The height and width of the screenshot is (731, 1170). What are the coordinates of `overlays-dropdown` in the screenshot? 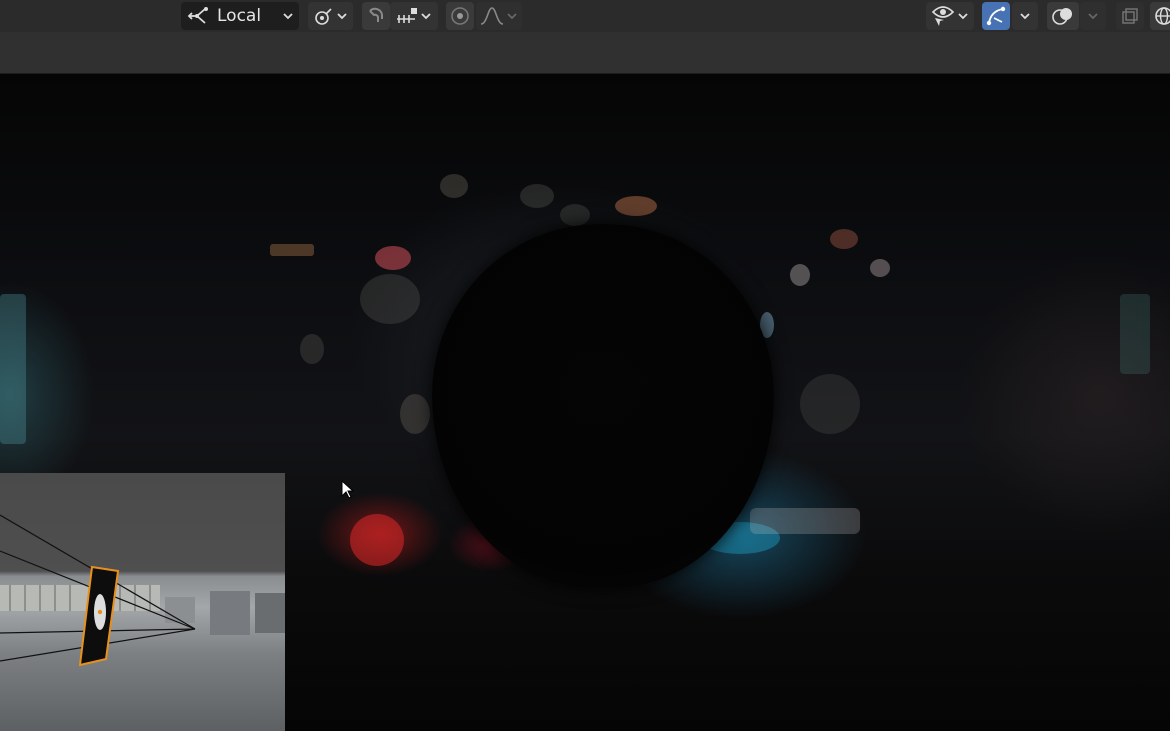 It's located at (1093, 16).